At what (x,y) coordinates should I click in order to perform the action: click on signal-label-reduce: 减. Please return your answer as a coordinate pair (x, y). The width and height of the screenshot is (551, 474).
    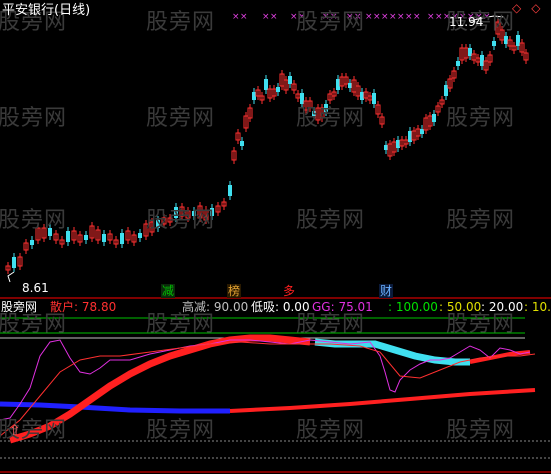
    Looking at the image, I should click on (168, 291).